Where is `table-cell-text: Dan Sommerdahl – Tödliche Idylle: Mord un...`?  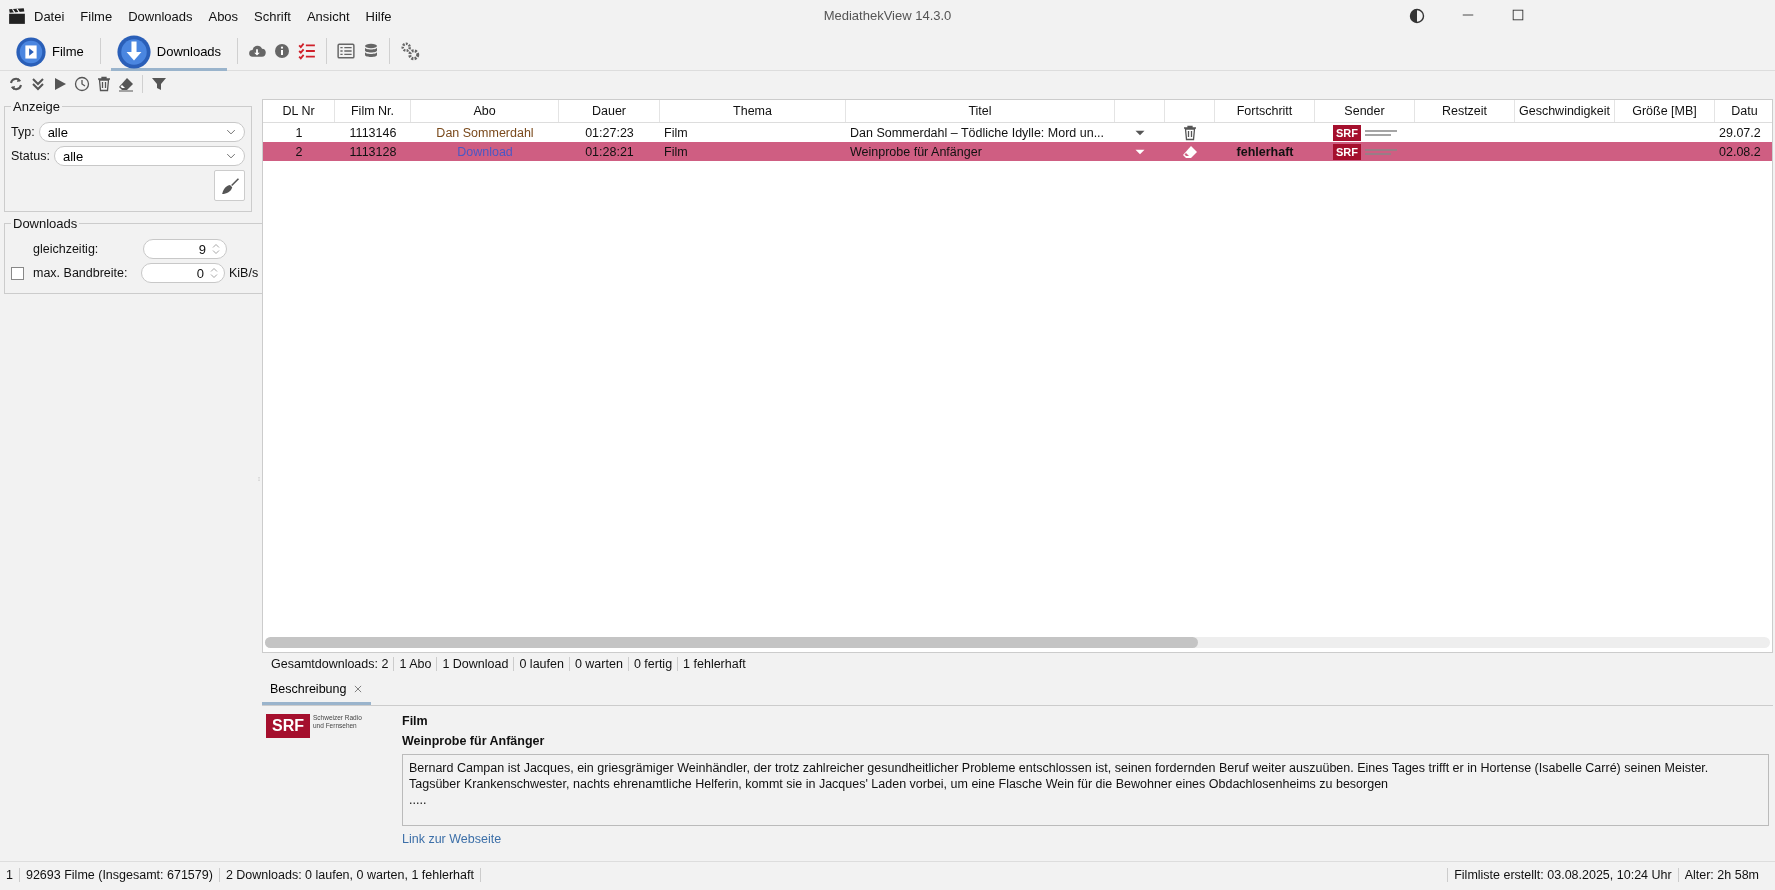 table-cell-text: Dan Sommerdahl – Tödliche Idylle: Mord un... is located at coordinates (977, 132).